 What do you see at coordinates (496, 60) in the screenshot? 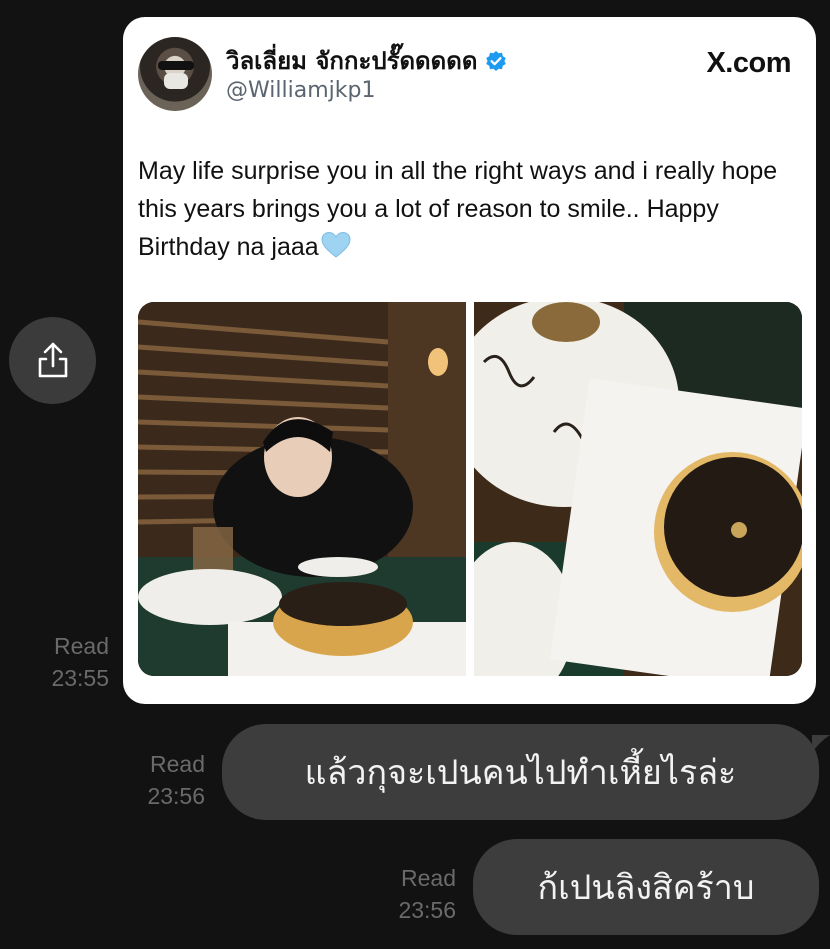
I see `verified-badge-icon` at bounding box center [496, 60].